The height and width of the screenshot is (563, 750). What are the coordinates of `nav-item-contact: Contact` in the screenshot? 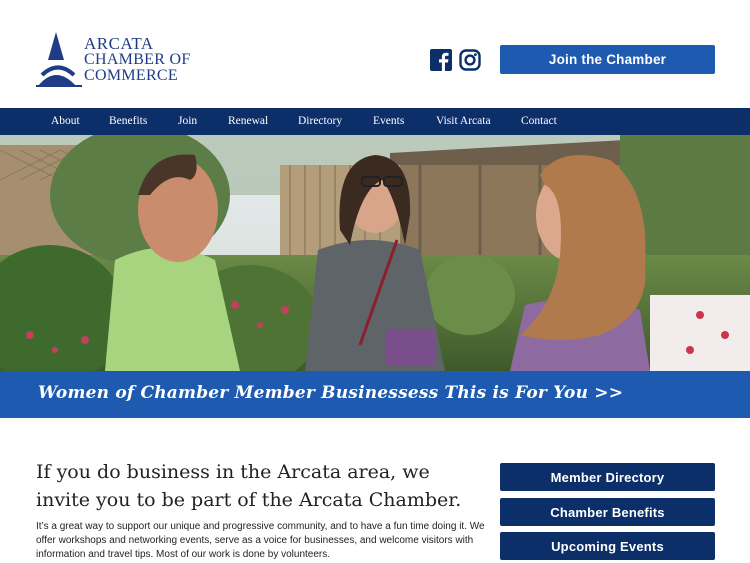 It's located at (539, 121).